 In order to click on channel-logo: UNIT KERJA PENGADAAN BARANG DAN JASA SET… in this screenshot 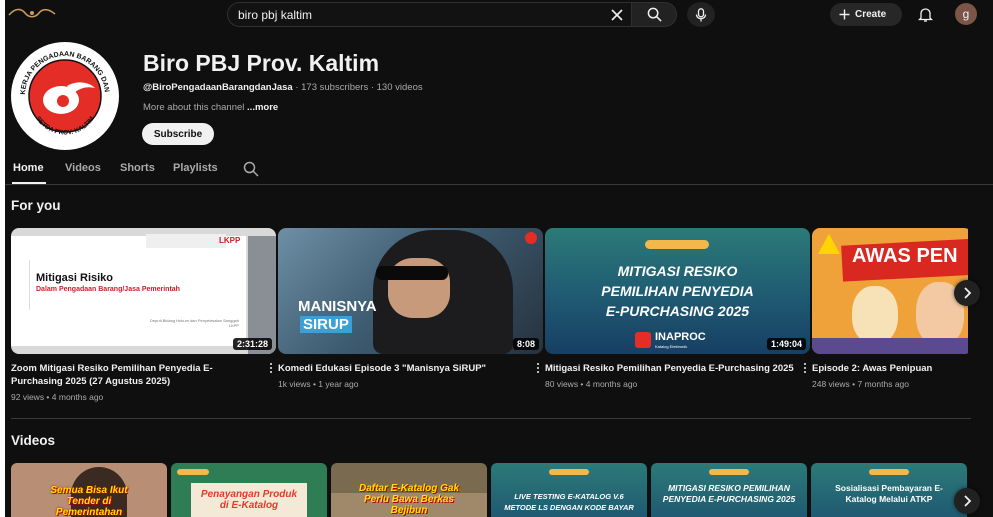, I will do `click(64, 95)`.